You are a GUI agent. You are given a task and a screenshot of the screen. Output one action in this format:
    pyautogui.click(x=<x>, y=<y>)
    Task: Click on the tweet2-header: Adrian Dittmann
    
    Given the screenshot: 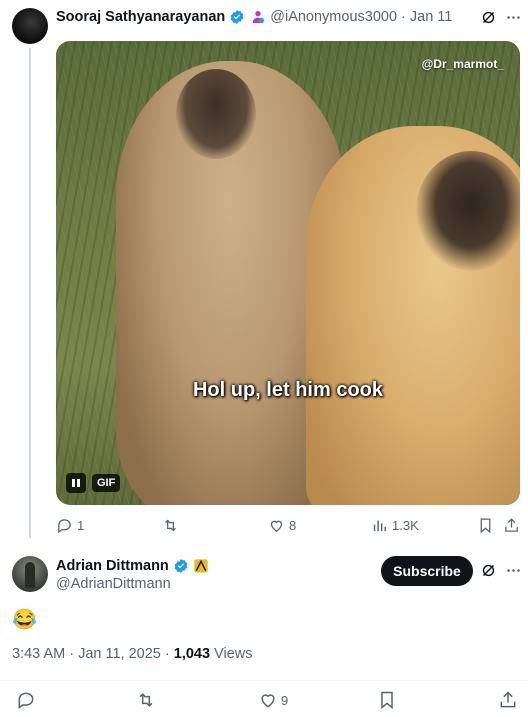 What is the action you would take?
    pyautogui.click(x=132, y=566)
    